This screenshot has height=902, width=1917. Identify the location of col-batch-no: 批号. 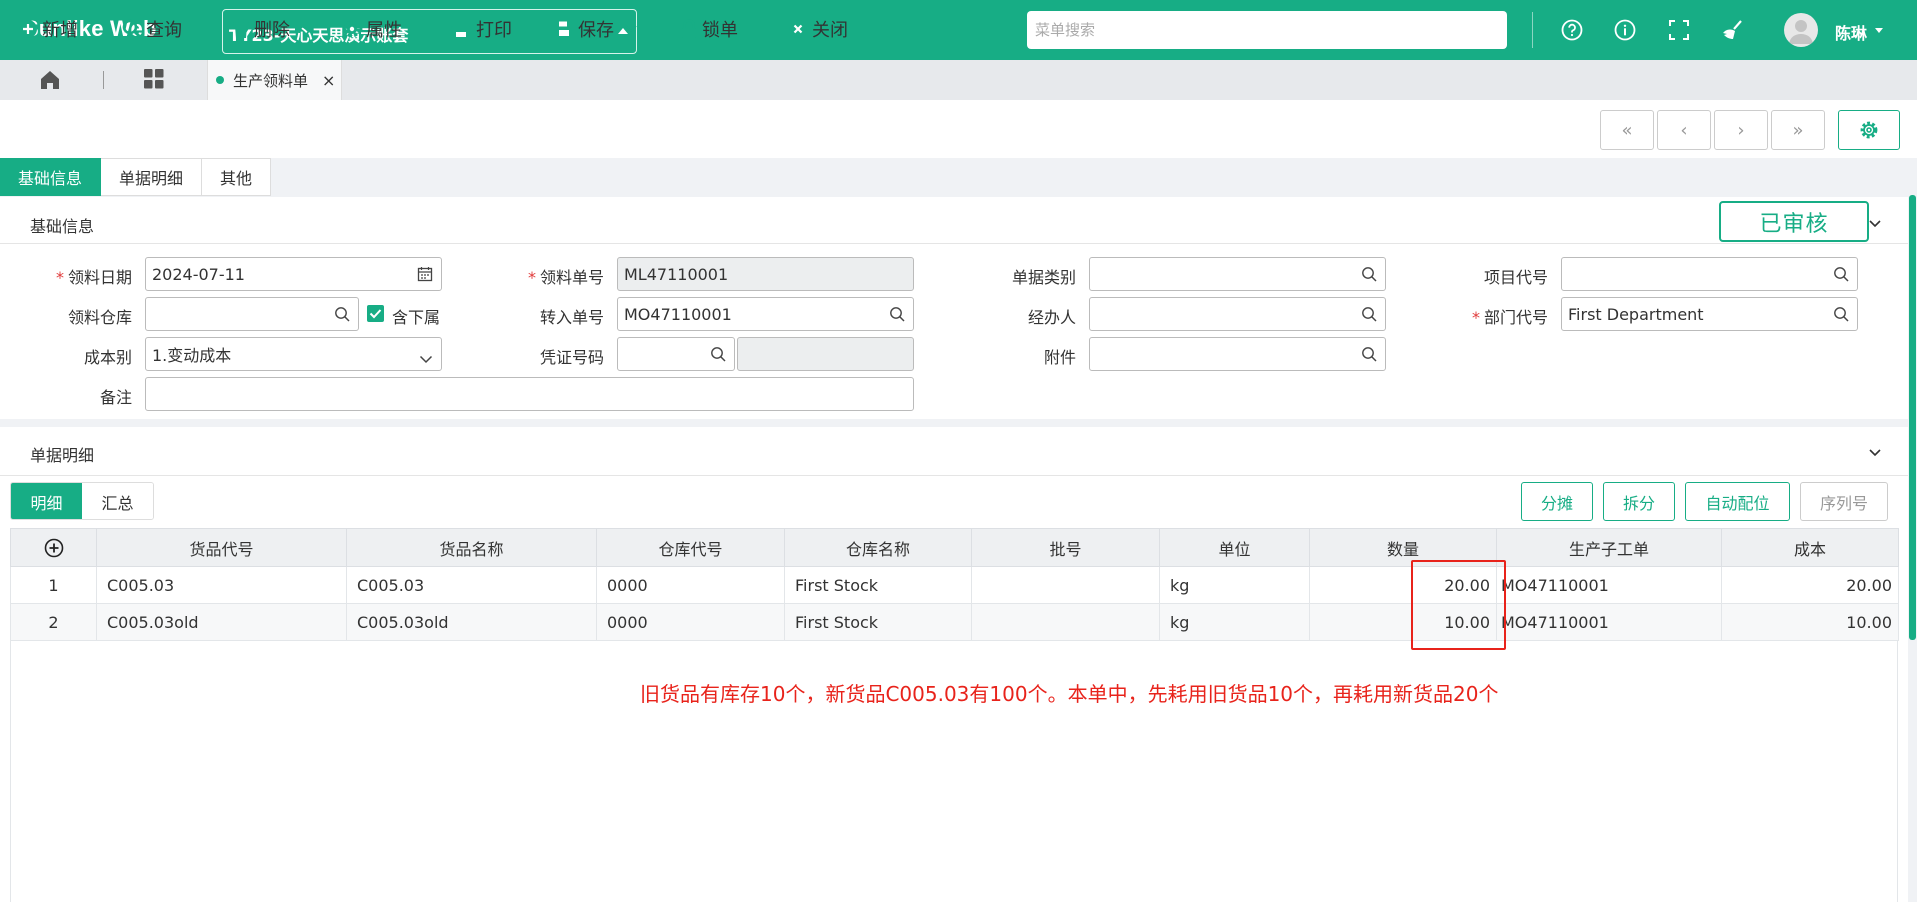
(1065, 547).